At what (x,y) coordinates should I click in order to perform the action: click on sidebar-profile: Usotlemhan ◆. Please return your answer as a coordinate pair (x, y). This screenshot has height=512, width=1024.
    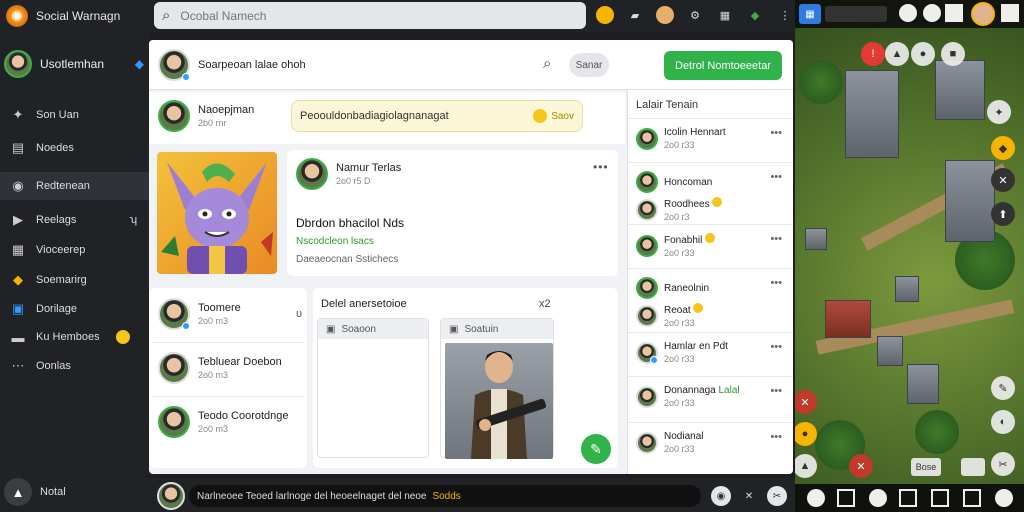
    Looking at the image, I should click on (74, 64).